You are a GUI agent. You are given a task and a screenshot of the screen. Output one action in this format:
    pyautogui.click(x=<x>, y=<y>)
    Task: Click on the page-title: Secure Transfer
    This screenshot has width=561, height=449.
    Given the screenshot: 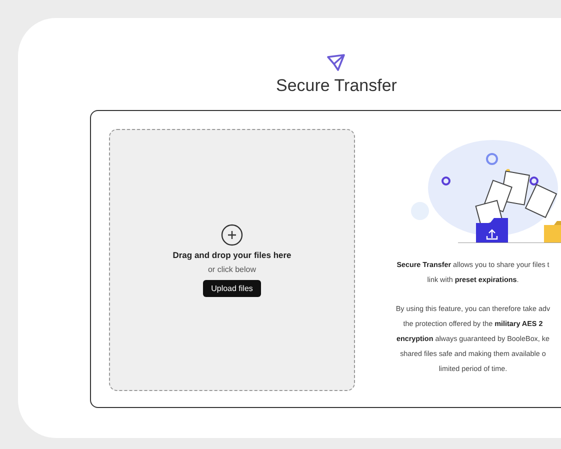 What is the action you would take?
    pyautogui.click(x=336, y=86)
    